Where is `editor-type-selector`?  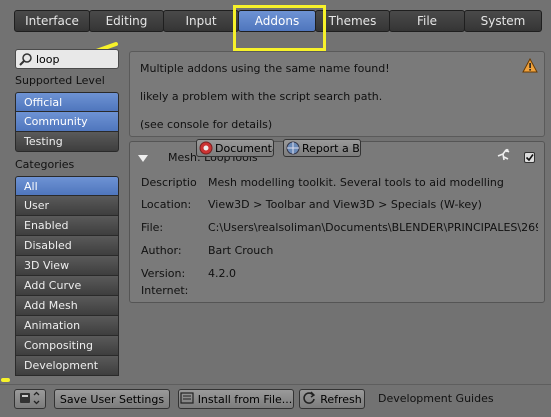 editor-type-selector is located at coordinates (30, 399).